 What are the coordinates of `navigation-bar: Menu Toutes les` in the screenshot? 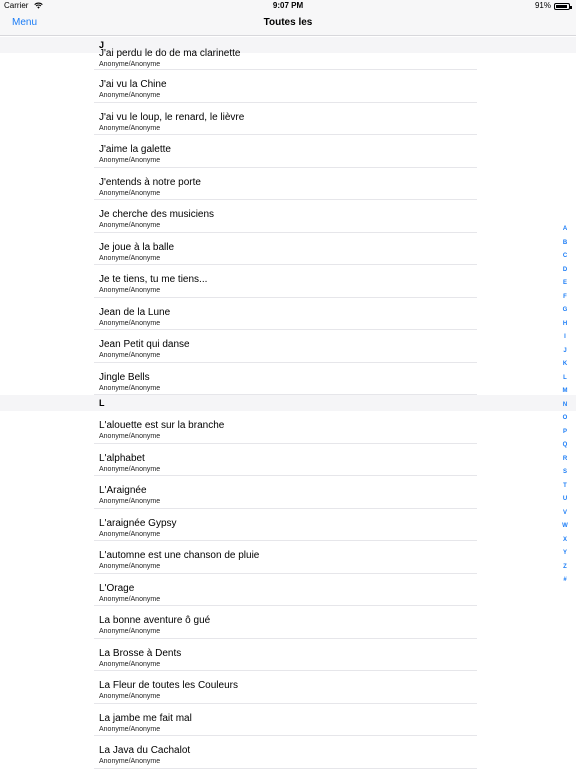 It's located at (288, 24).